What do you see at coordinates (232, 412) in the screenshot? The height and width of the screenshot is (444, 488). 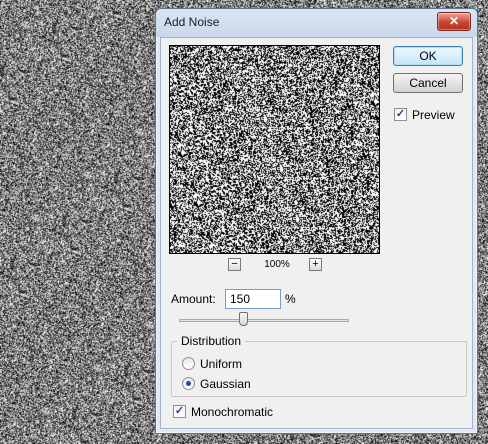 I see `monochromatic-checkbox-label: Monochromatic` at bounding box center [232, 412].